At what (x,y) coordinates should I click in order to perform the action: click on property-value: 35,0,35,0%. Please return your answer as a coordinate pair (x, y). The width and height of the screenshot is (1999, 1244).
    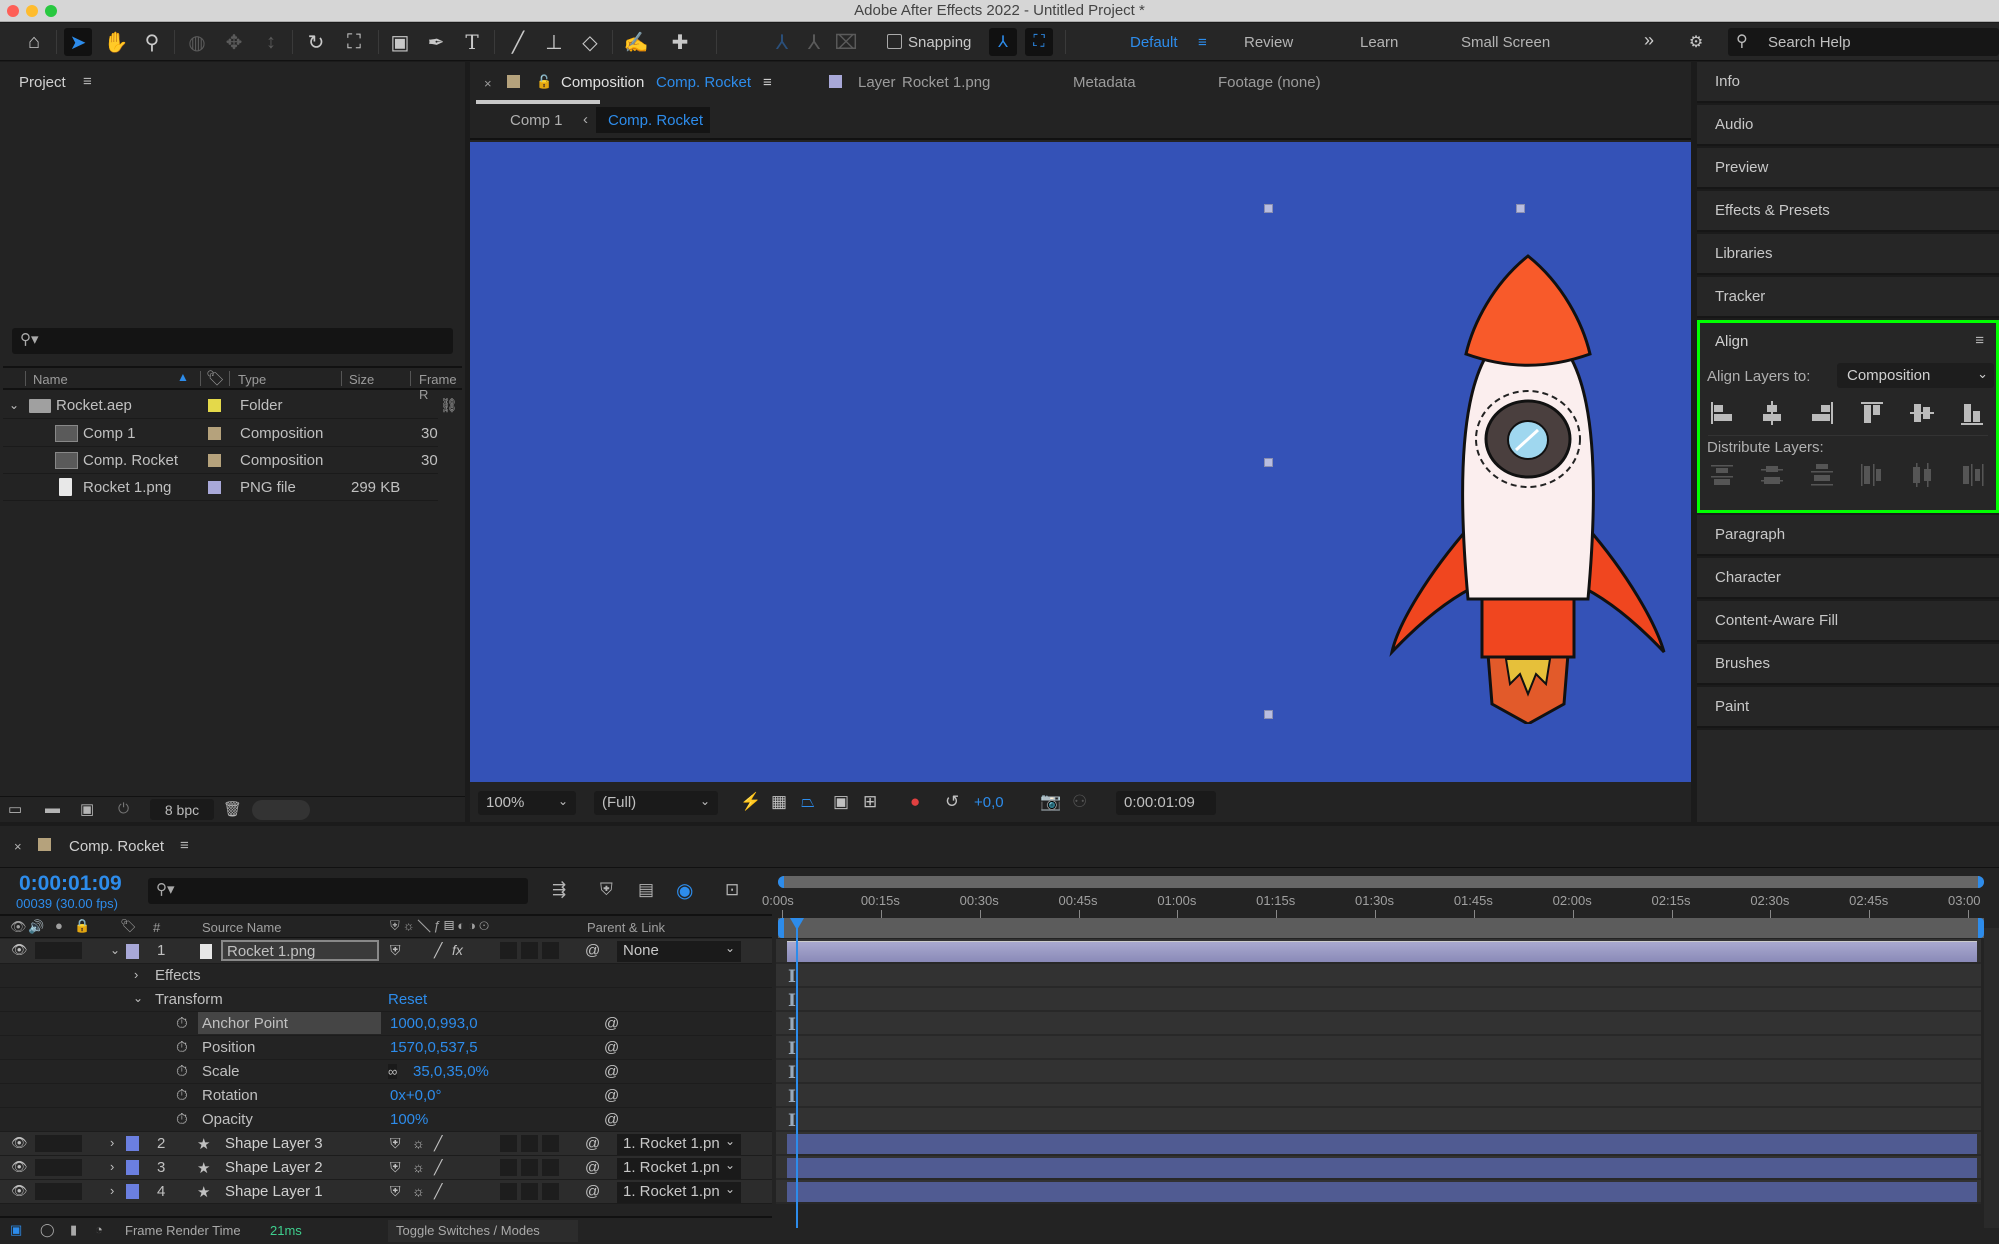
    Looking at the image, I should click on (451, 1071).